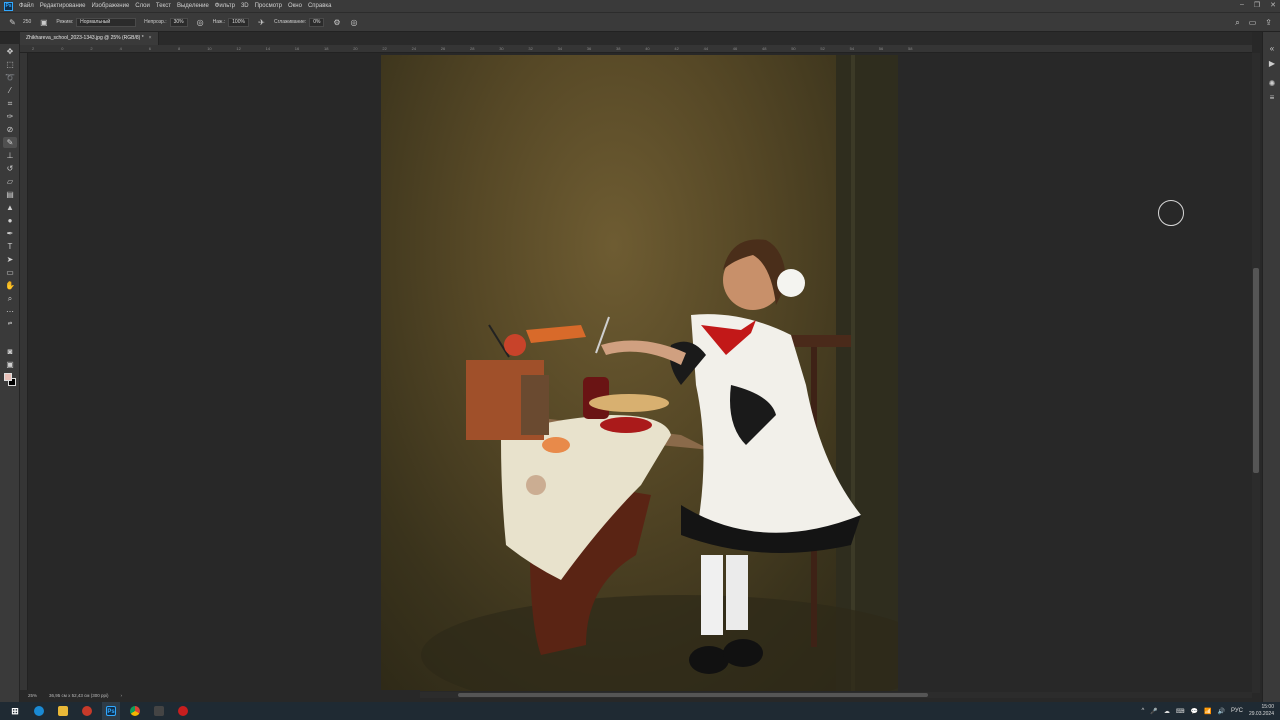 Image resolution: width=1280 pixels, height=720 pixels. I want to click on ruler-tick-label: 8, so click(179, 48).